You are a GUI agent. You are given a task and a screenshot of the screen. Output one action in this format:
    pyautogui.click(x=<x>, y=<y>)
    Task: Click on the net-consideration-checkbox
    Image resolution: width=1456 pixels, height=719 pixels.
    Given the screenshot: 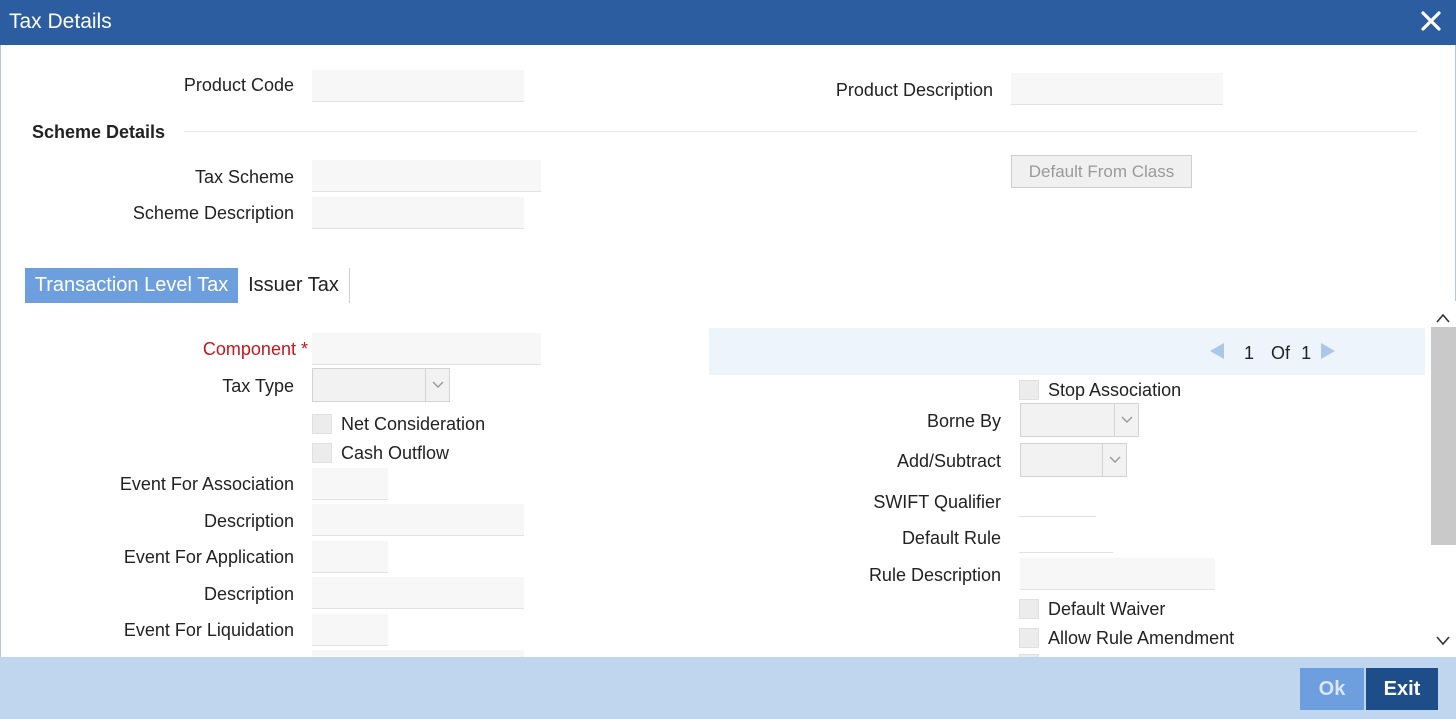 What is the action you would take?
    pyautogui.click(x=322, y=424)
    